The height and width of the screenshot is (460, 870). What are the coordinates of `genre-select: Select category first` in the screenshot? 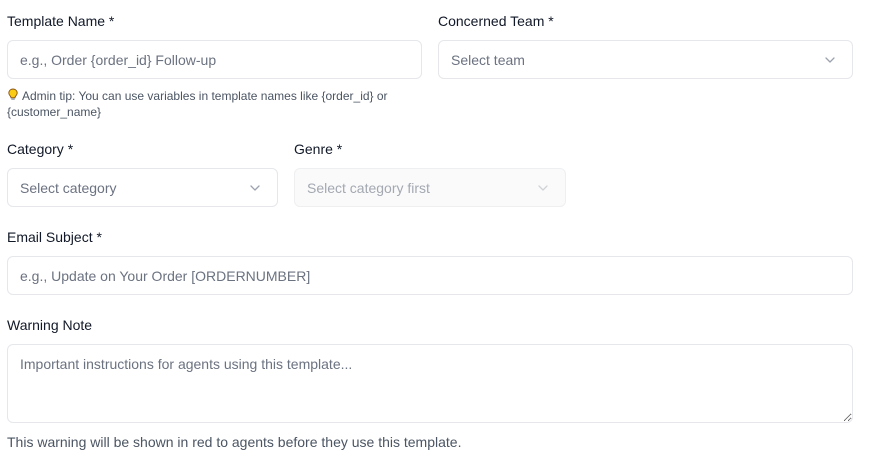 It's located at (430, 187).